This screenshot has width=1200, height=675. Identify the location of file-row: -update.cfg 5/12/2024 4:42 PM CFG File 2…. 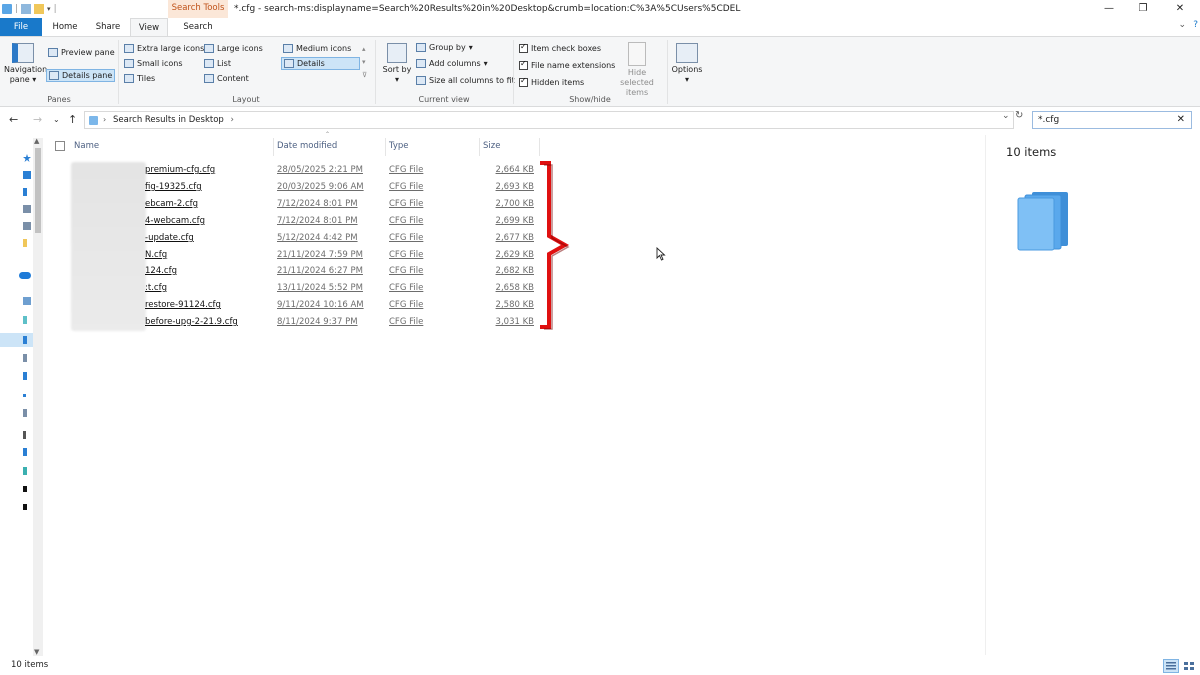
(342, 239).